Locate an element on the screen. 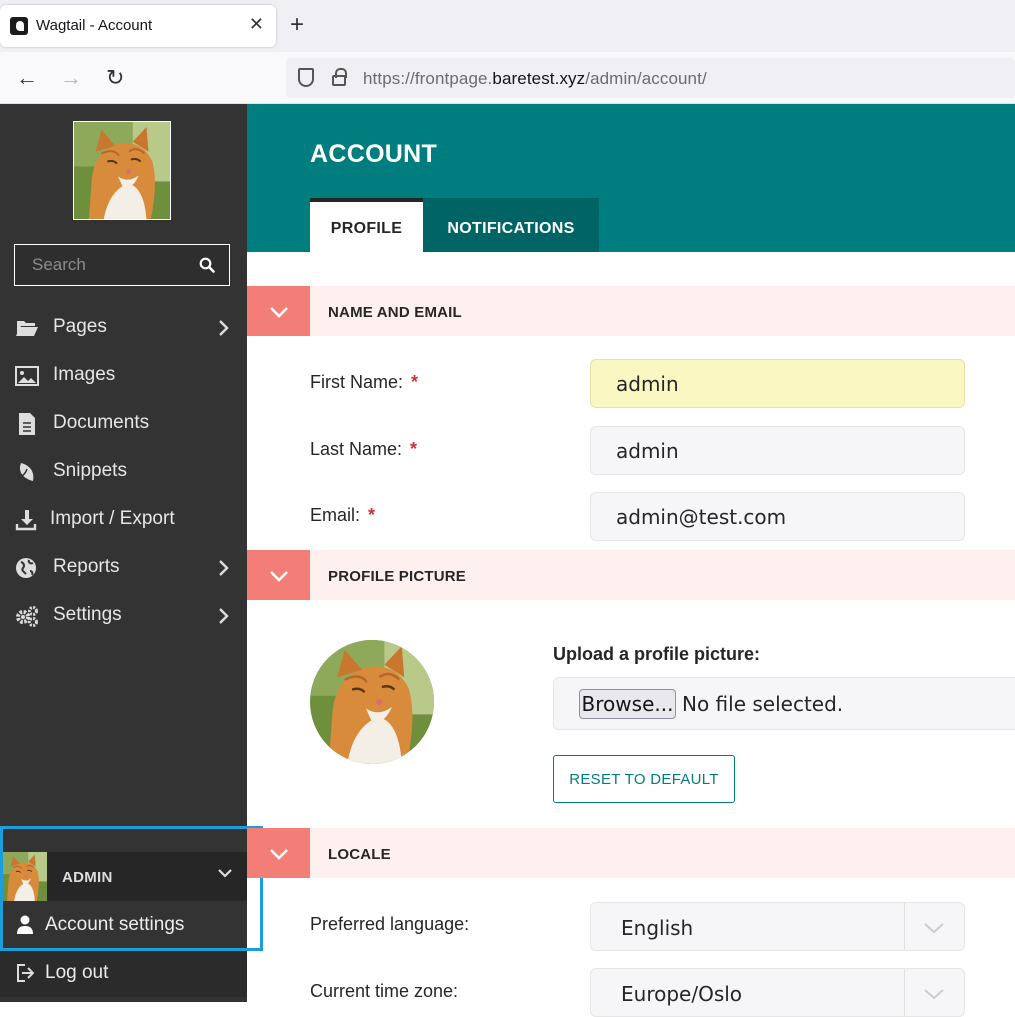 This screenshot has height=1017, width=1015. wagtail-favicon-icon is located at coordinates (19, 26).